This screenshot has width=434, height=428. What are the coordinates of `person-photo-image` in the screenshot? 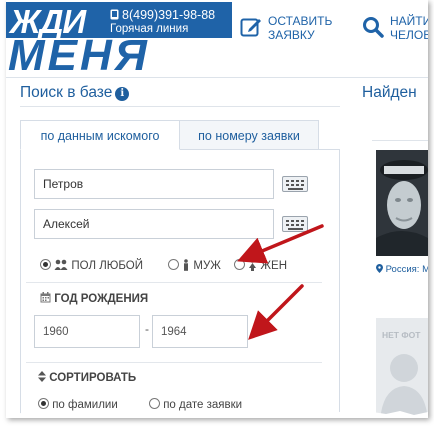 It's located at (402, 203).